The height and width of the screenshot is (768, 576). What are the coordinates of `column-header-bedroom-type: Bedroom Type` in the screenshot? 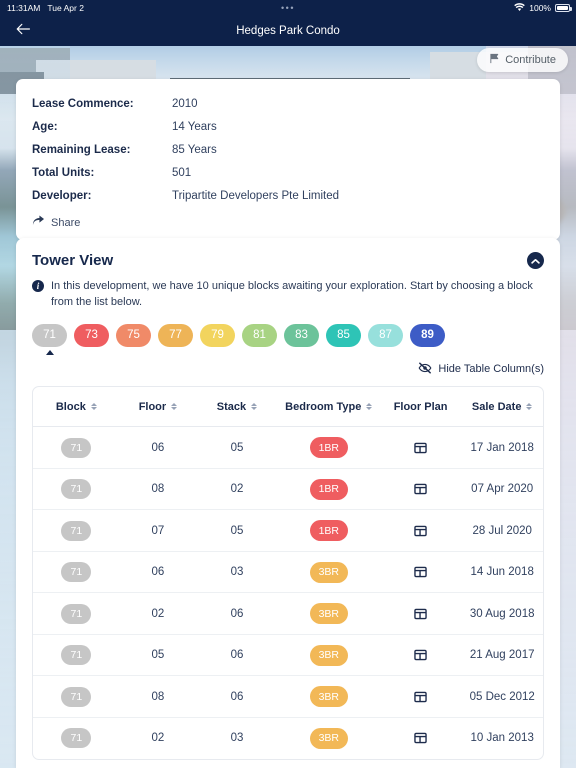 It's located at (328, 407).